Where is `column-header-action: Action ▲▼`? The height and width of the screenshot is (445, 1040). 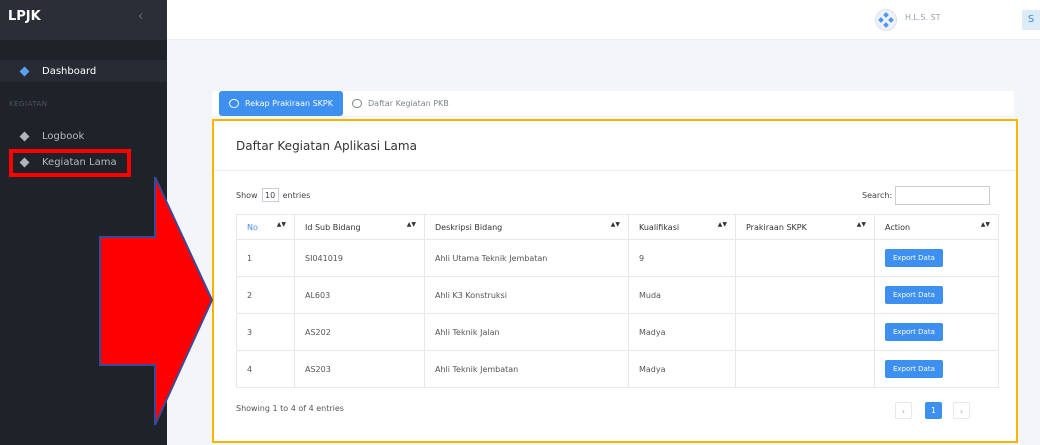
column-header-action: Action ▲▼ is located at coordinates (936, 227).